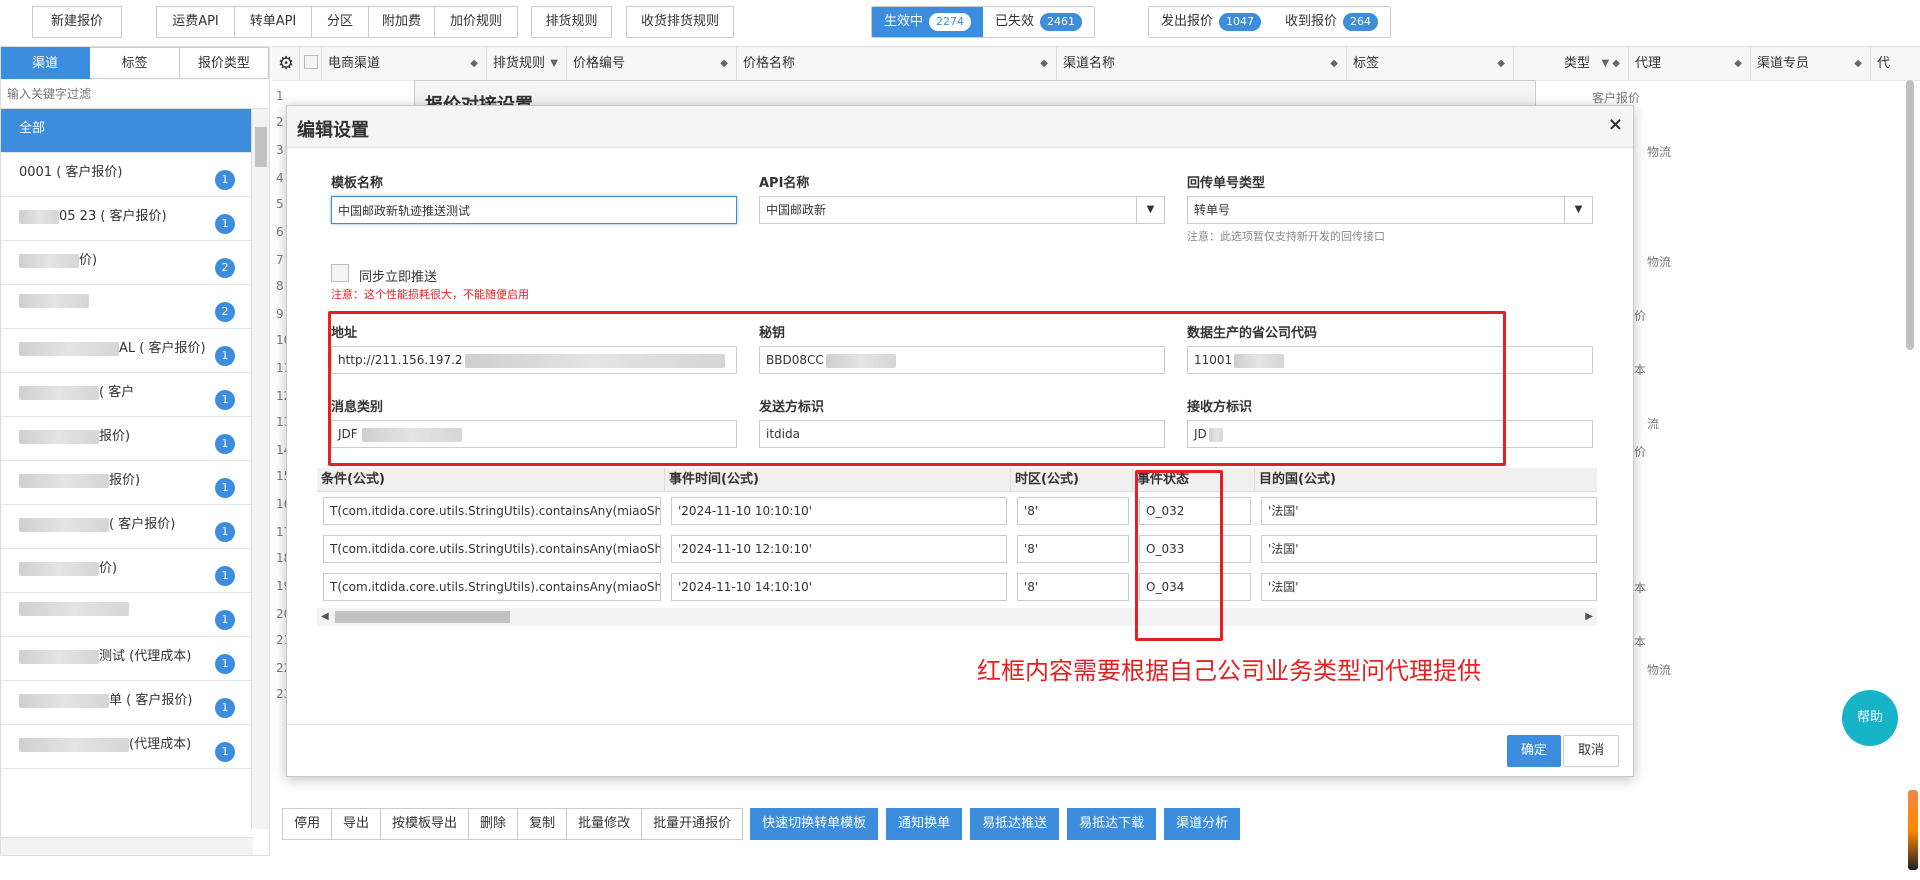  I want to click on close-icon: ×, so click(1615, 124).